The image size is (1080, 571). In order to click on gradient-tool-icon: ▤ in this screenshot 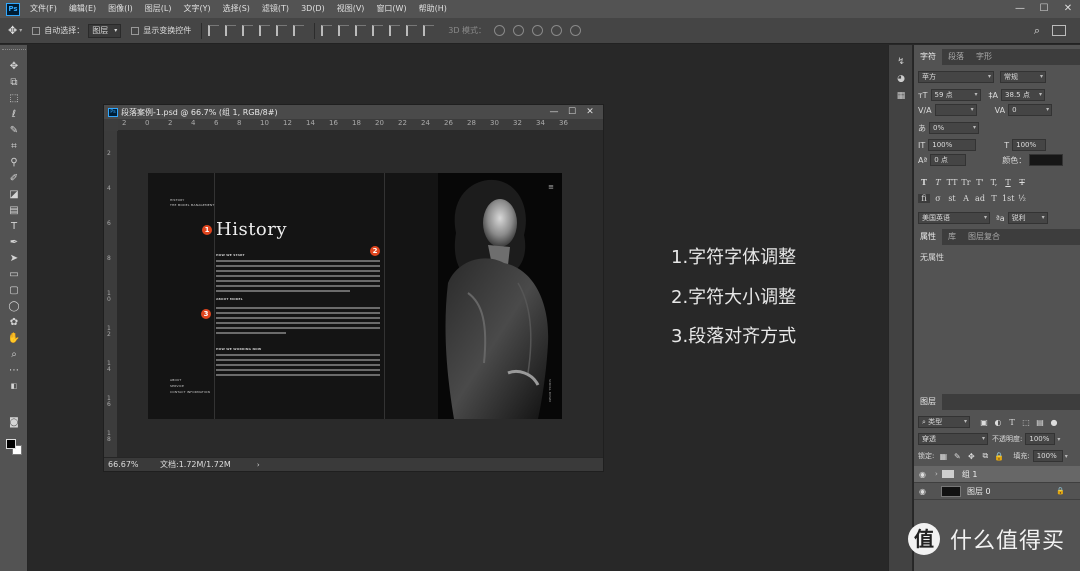, I will do `click(14, 210)`.